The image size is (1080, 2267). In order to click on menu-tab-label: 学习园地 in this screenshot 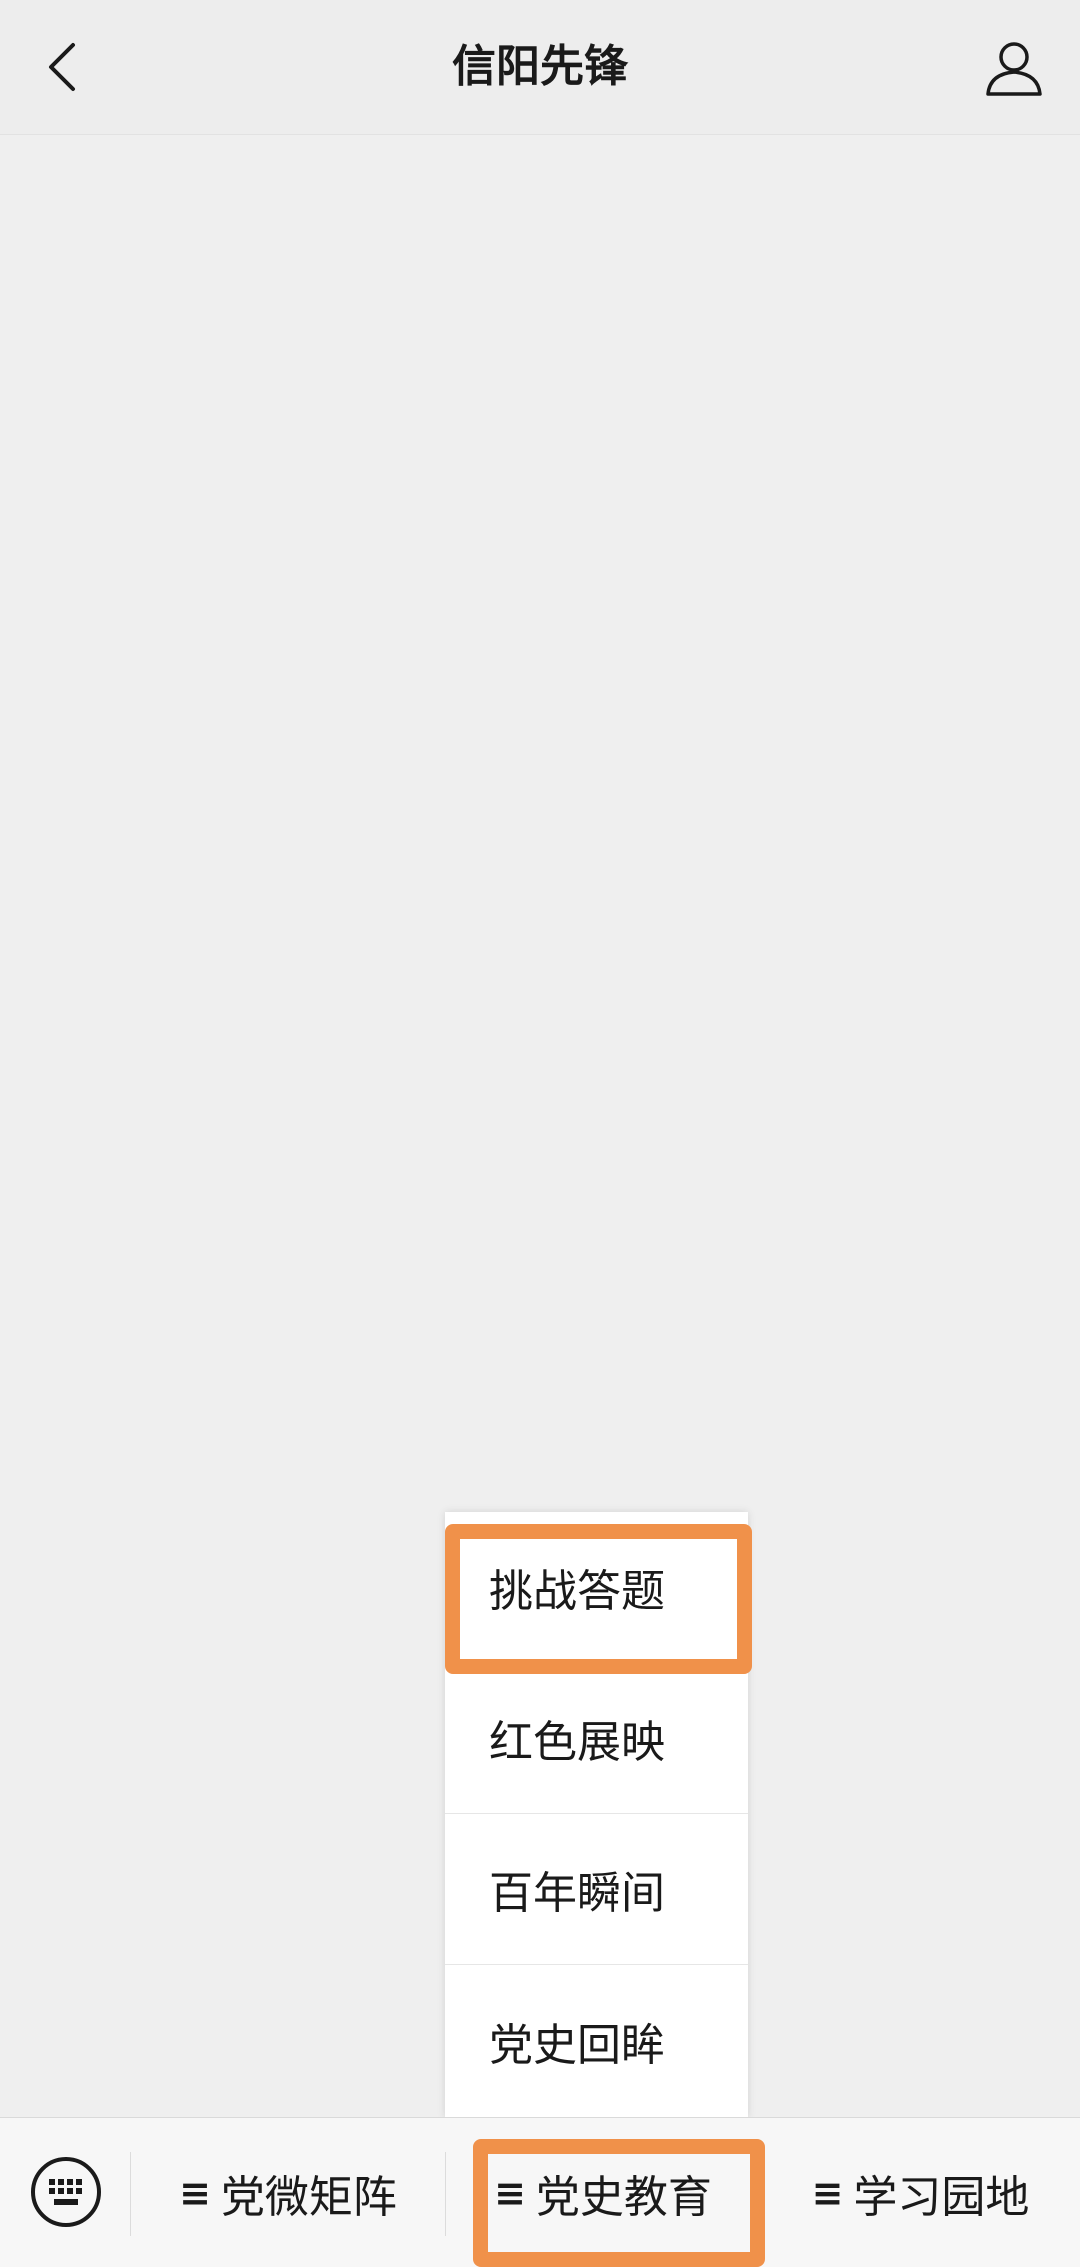, I will do `click(941, 2197)`.